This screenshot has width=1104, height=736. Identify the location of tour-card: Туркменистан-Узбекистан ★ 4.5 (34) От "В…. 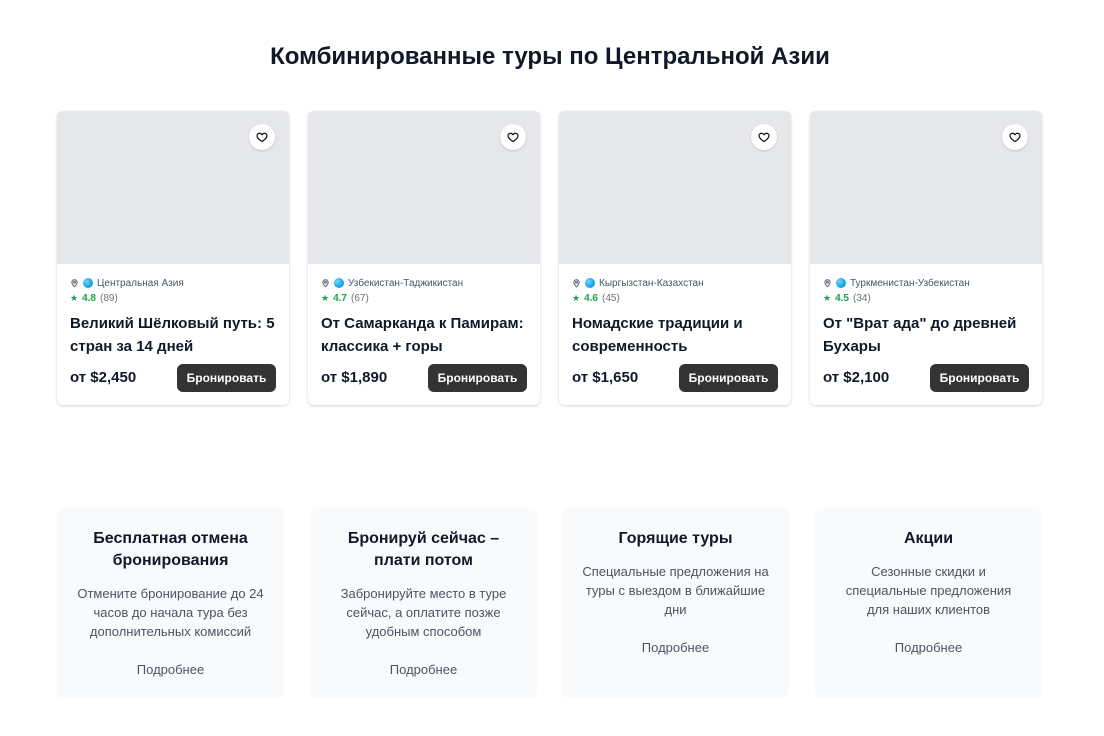
(926, 258).